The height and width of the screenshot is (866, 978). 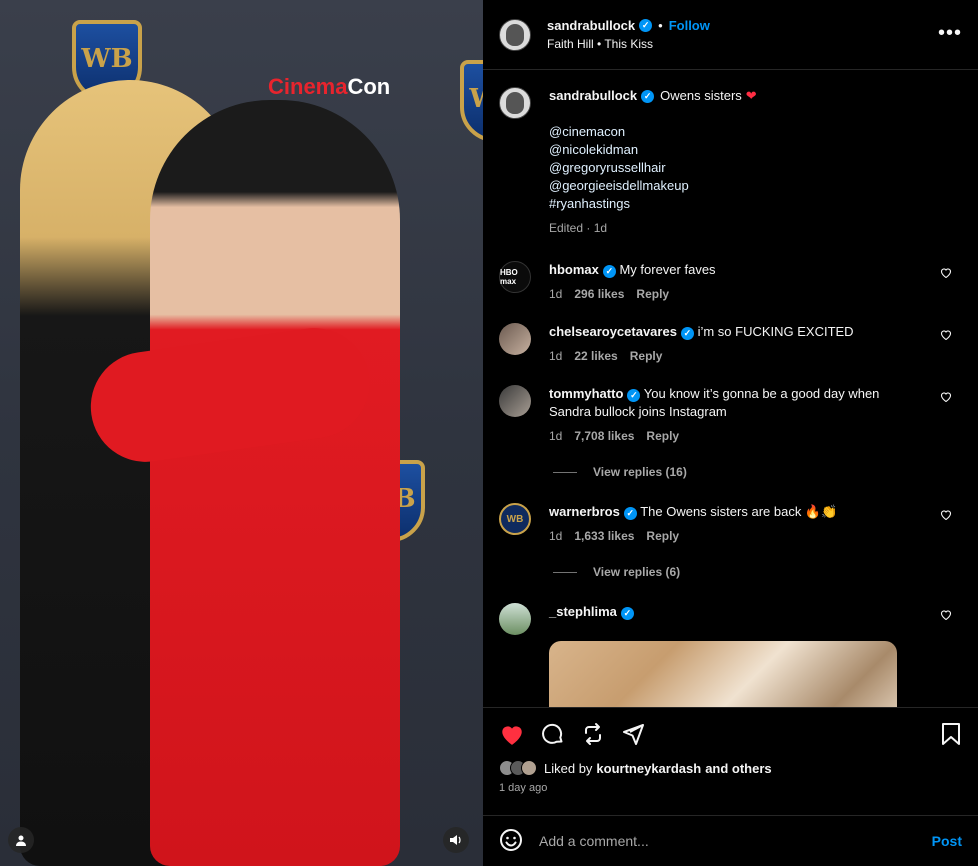 I want to click on comment-text: The Owens sisters are back 🔥👏, so click(x=739, y=511).